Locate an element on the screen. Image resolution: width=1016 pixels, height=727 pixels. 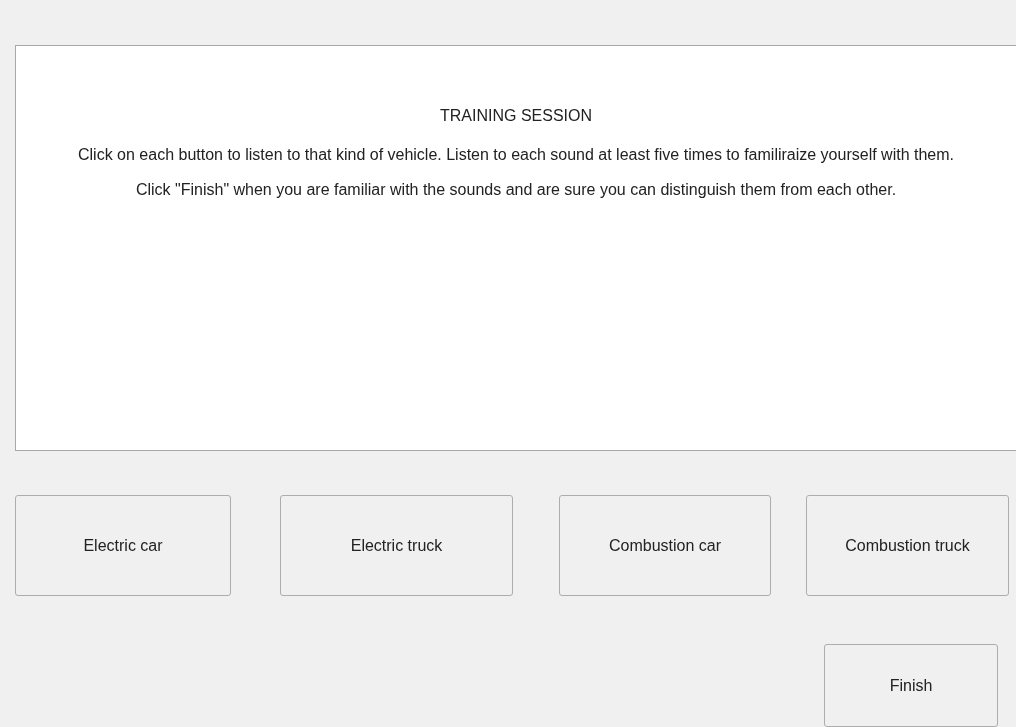
session-title: TRAINING SESSION is located at coordinates (516, 116).